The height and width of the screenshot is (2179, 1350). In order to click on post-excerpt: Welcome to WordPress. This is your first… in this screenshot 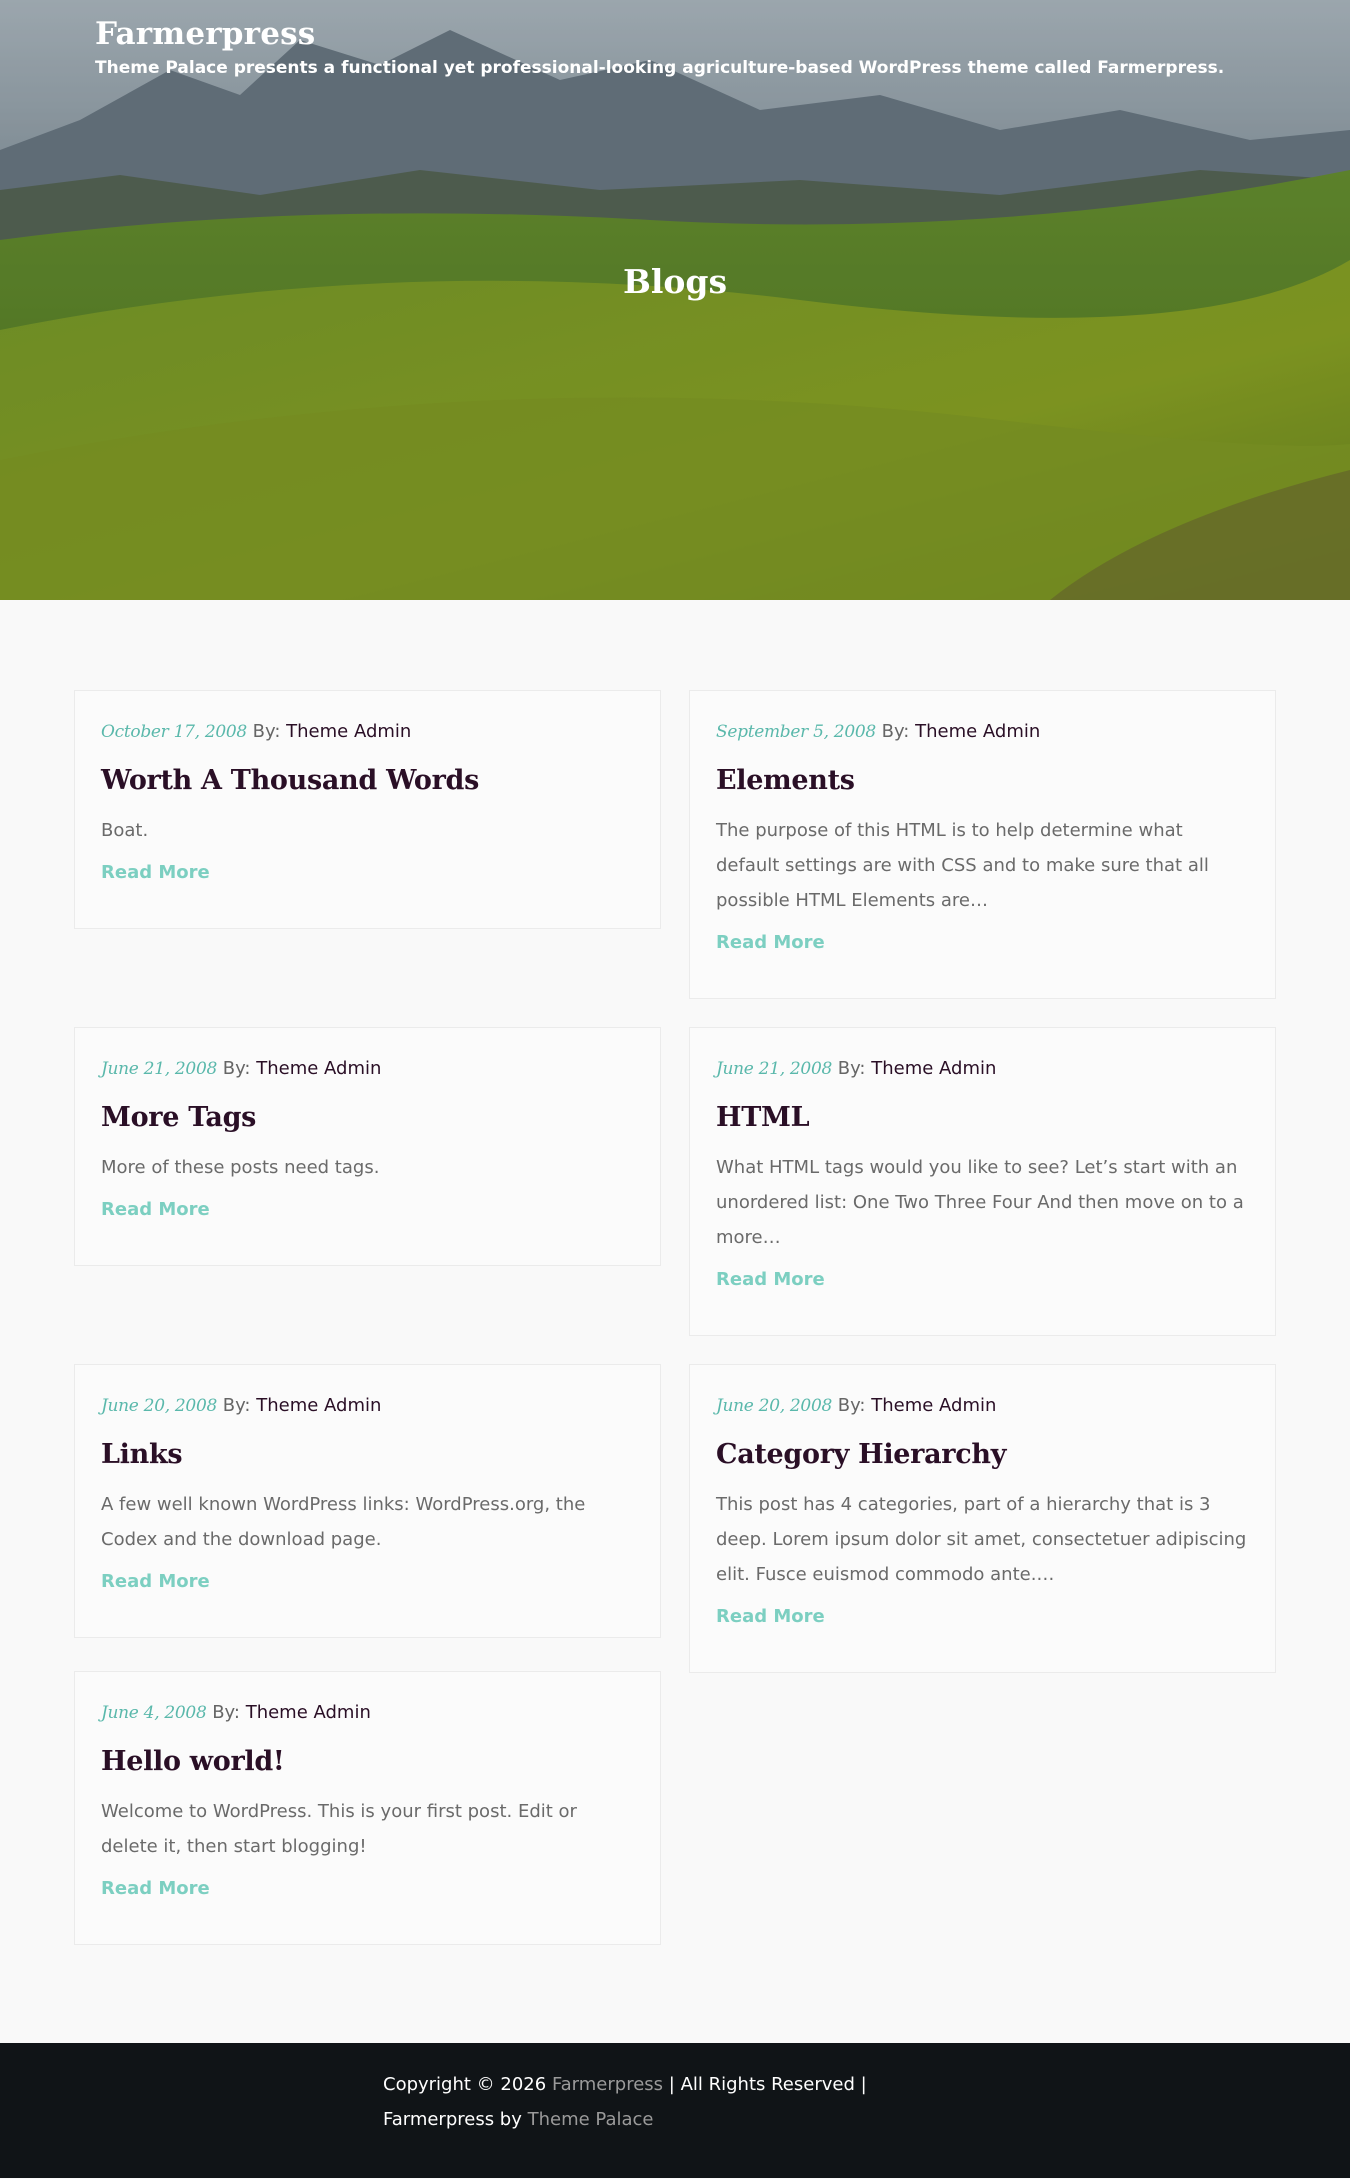, I will do `click(339, 1829)`.